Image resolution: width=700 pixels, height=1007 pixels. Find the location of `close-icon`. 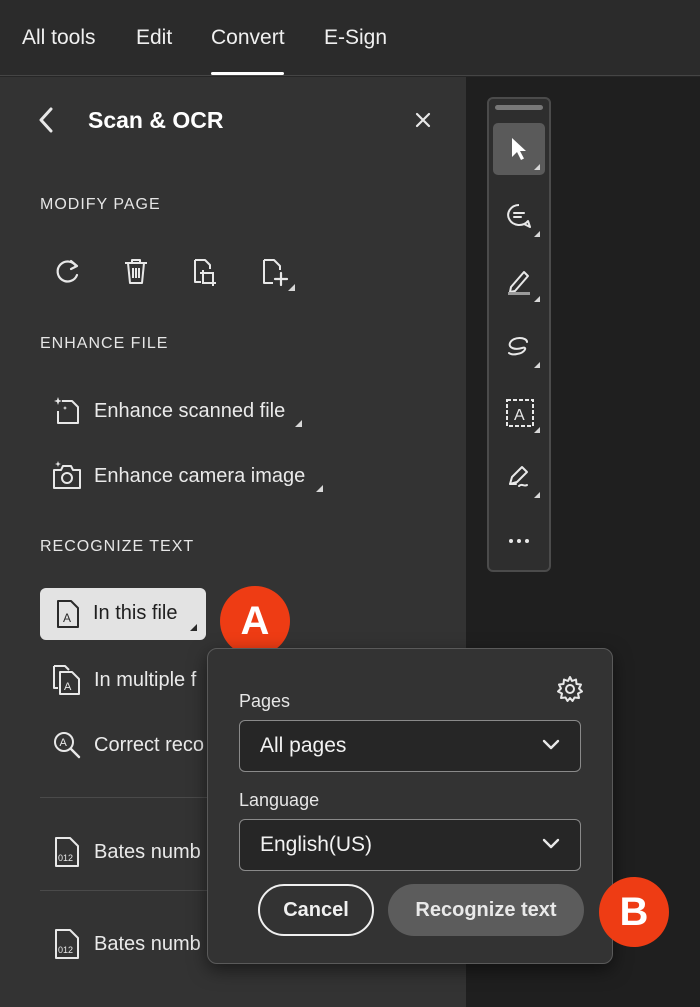

close-icon is located at coordinates (423, 120).